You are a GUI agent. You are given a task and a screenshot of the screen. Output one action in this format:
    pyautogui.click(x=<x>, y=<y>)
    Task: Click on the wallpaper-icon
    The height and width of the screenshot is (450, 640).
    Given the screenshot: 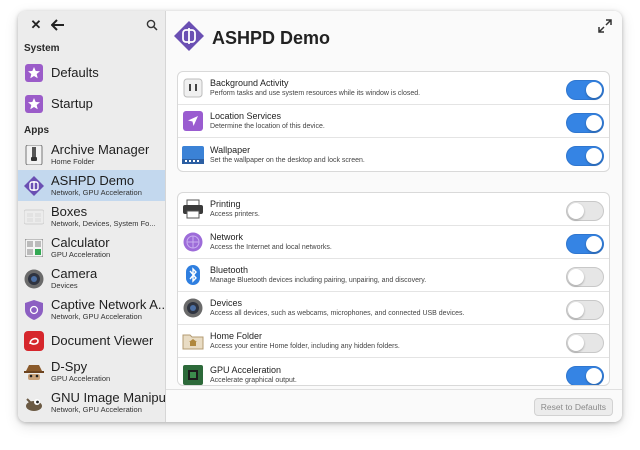 What is the action you would take?
    pyautogui.click(x=193, y=155)
    